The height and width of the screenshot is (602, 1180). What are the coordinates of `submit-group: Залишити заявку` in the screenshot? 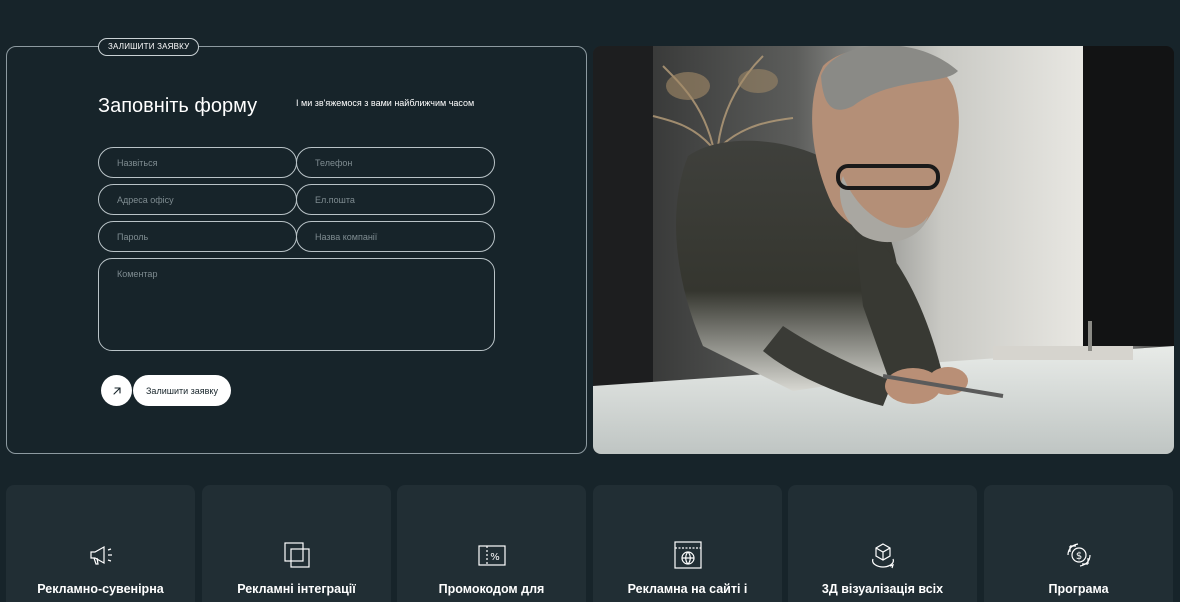 It's located at (166, 390).